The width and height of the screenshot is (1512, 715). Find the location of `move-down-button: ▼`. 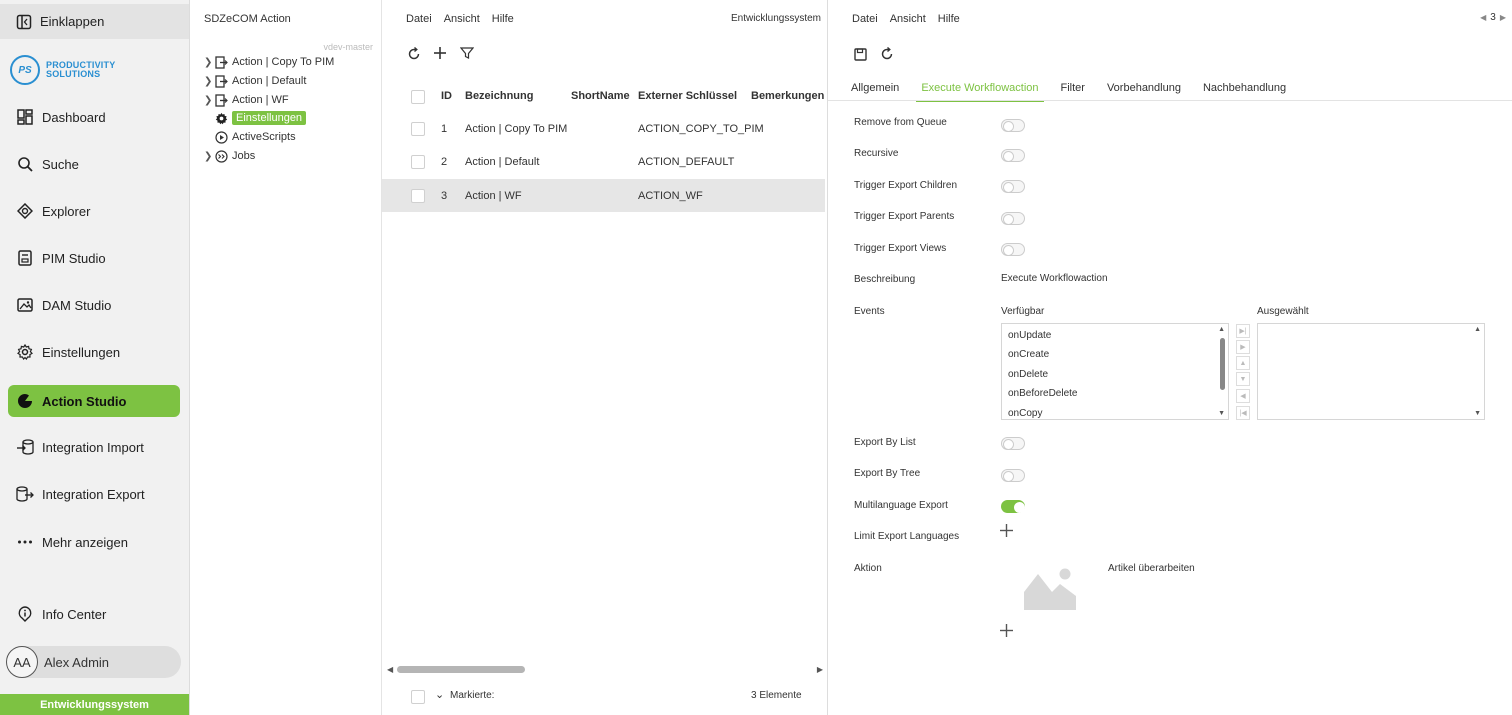

move-down-button: ▼ is located at coordinates (1243, 379).